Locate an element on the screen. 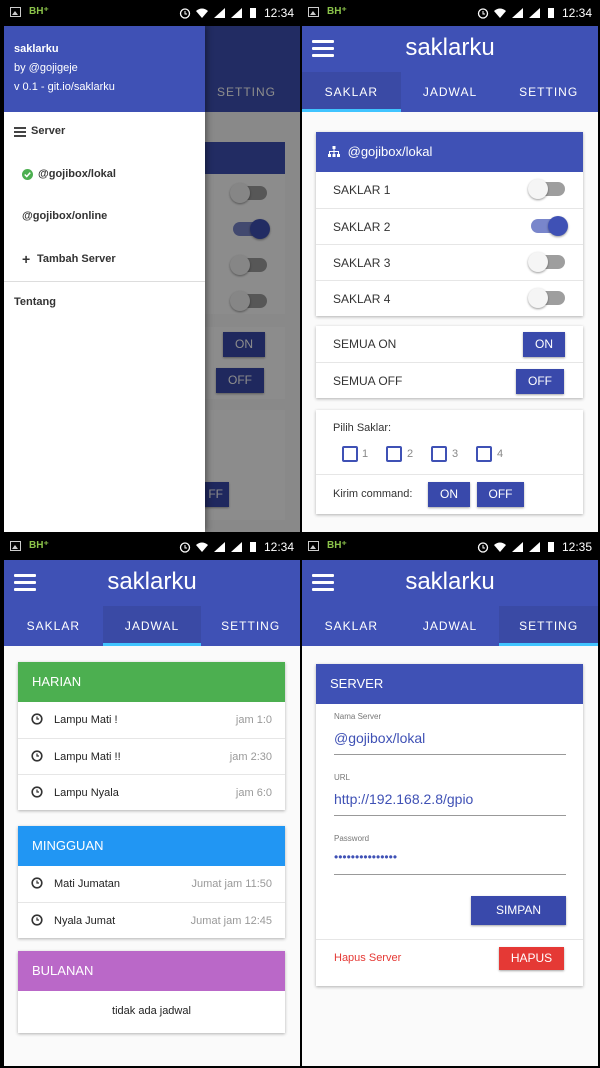 The height and width of the screenshot is (1068, 600). check-circle-icon is located at coordinates (27, 174).